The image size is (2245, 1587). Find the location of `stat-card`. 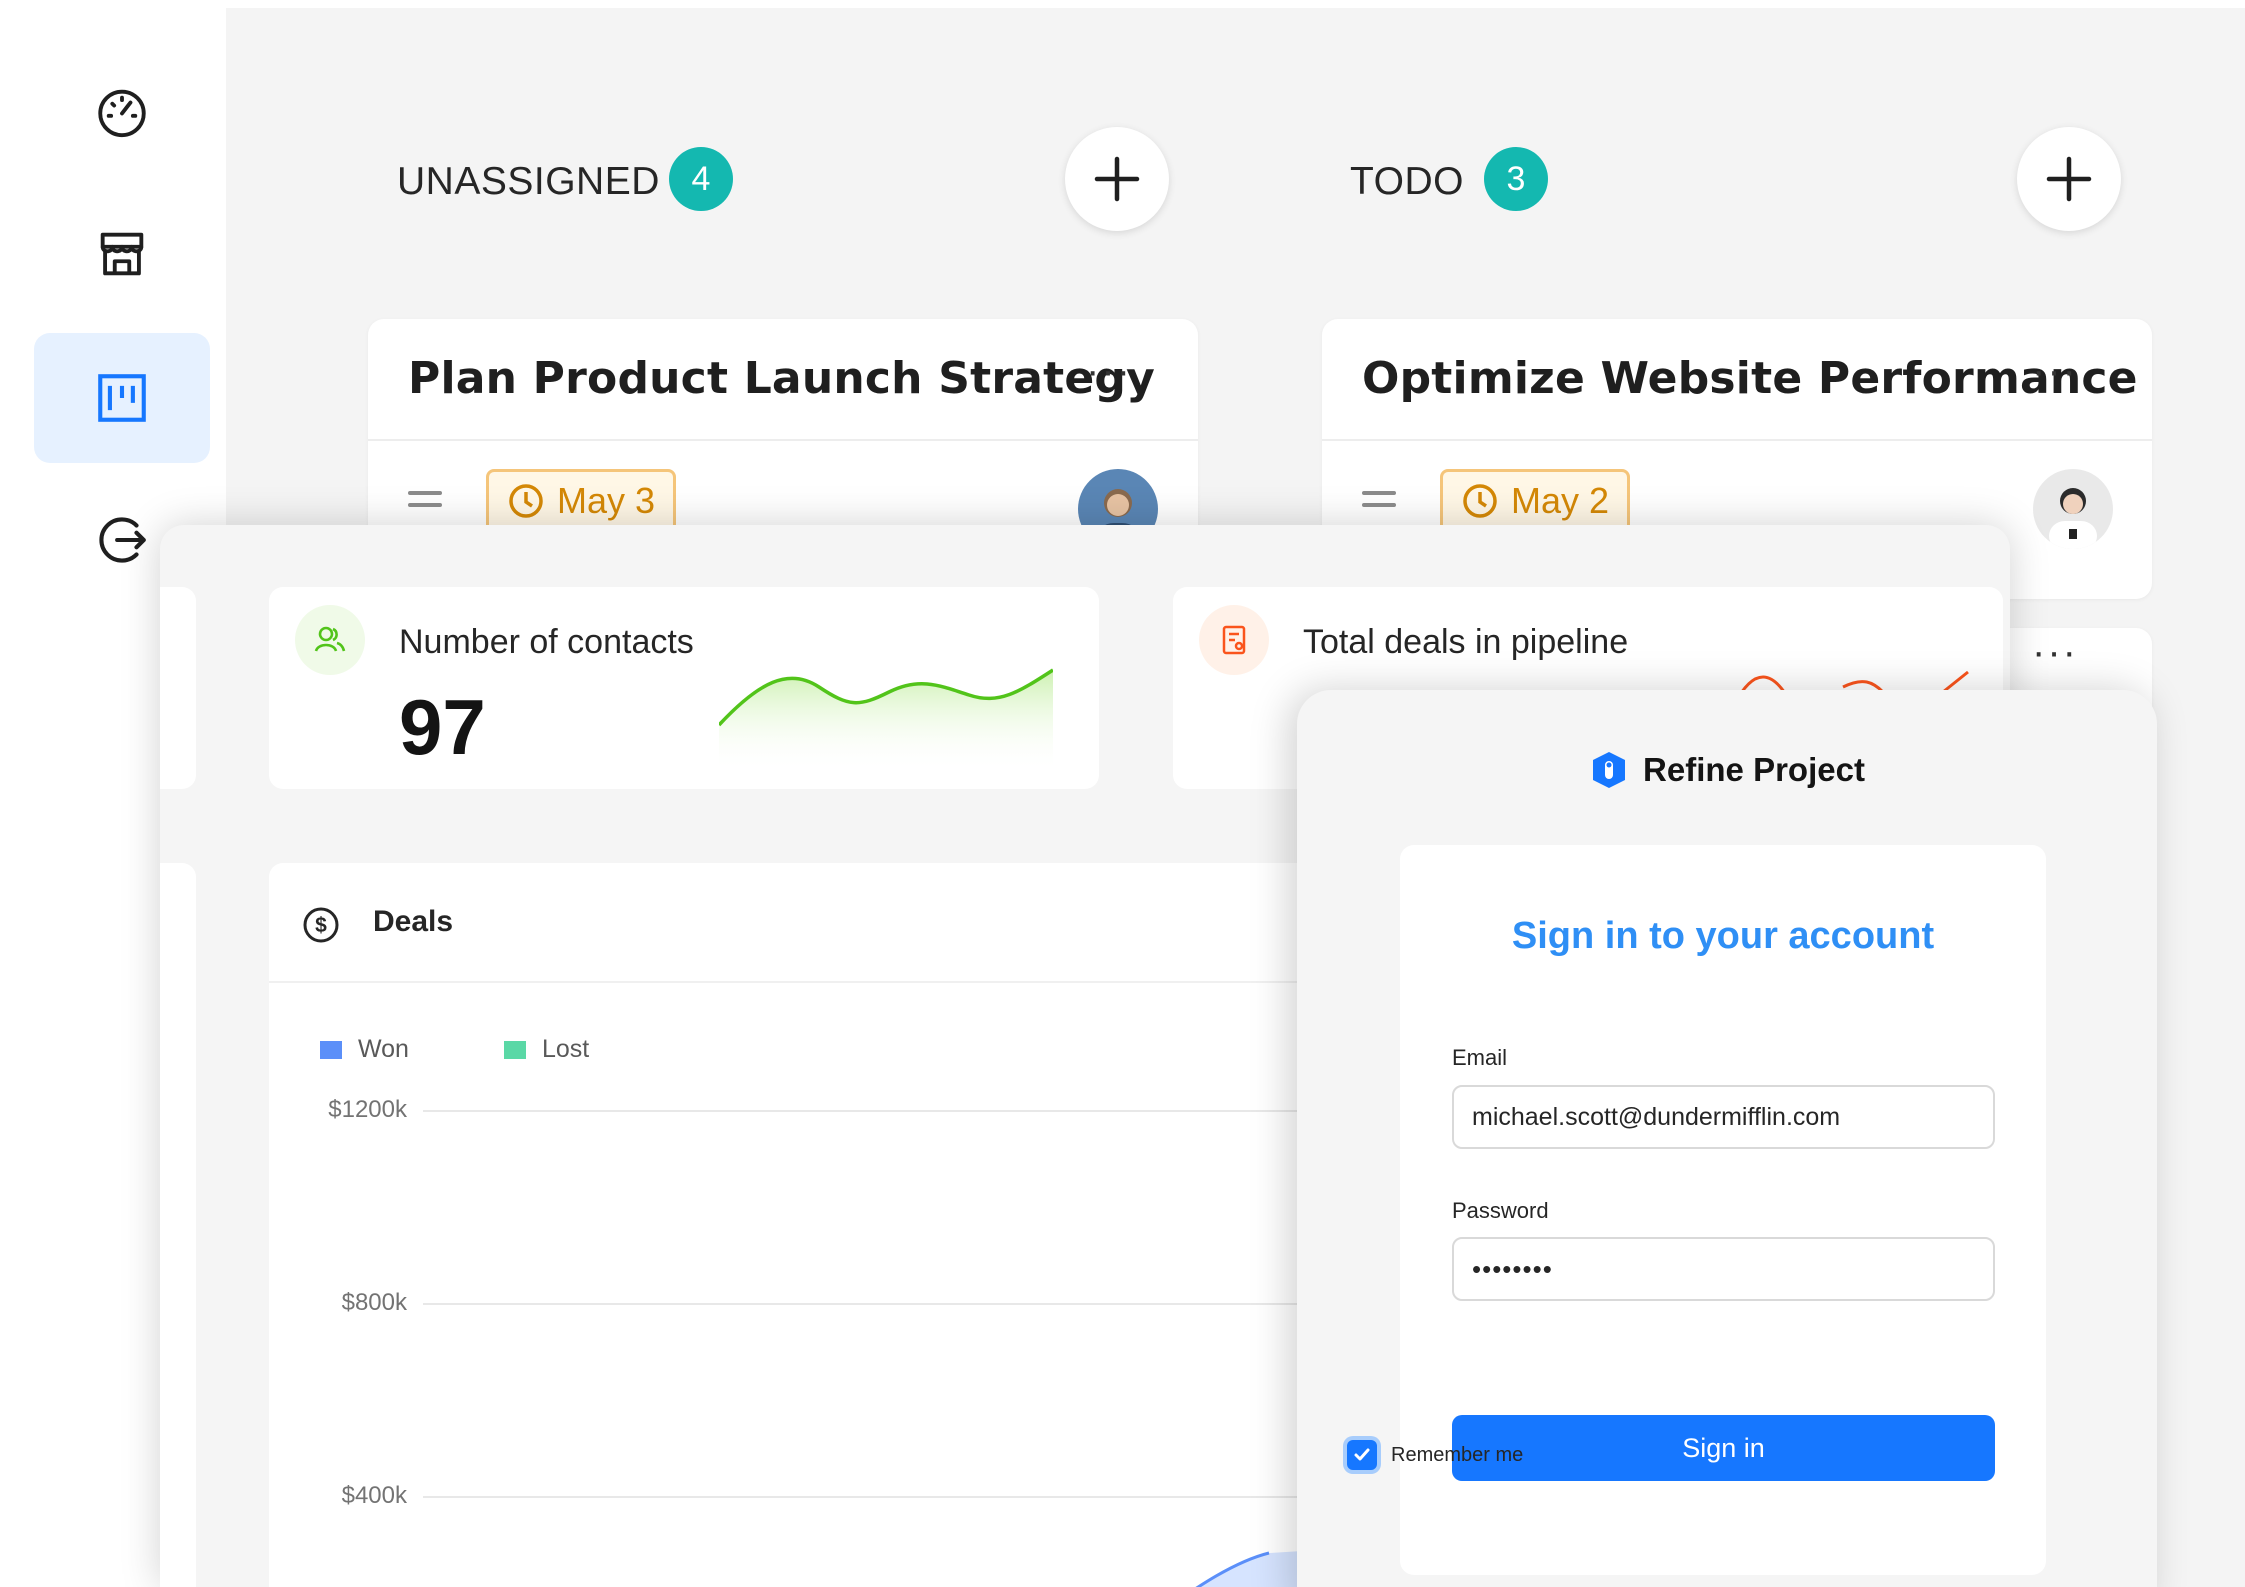

stat-card is located at coordinates (178, 688).